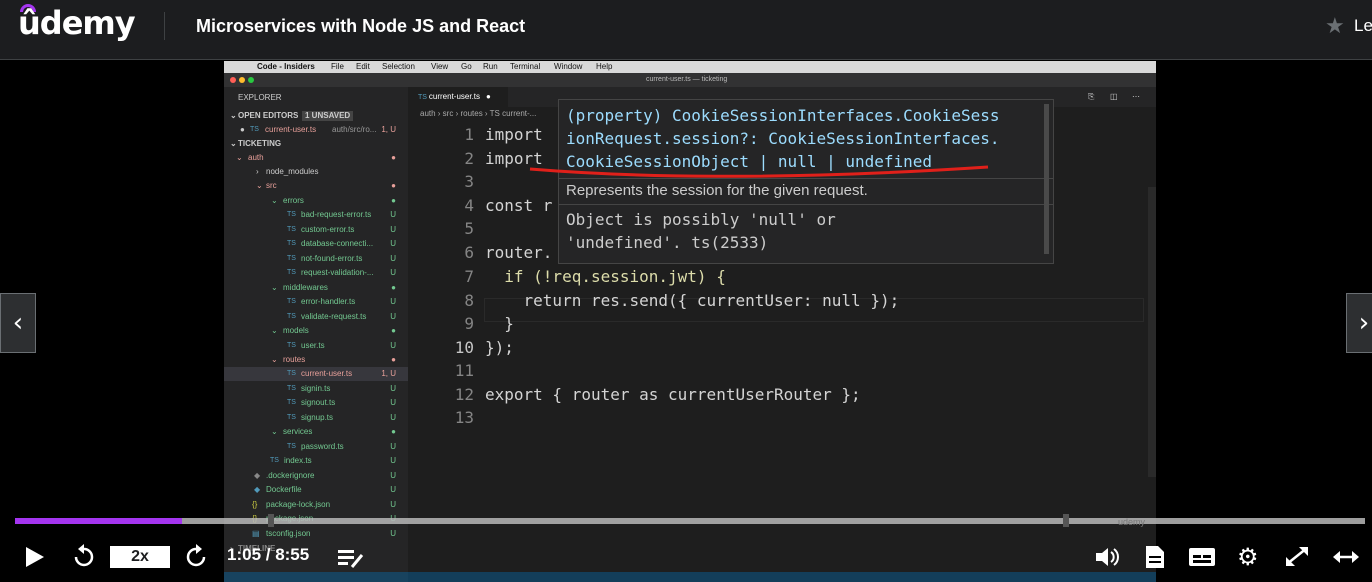 The height and width of the screenshot is (582, 1372). Describe the element at coordinates (388, 373) in the screenshot. I see `tree-status: 1, U` at that location.